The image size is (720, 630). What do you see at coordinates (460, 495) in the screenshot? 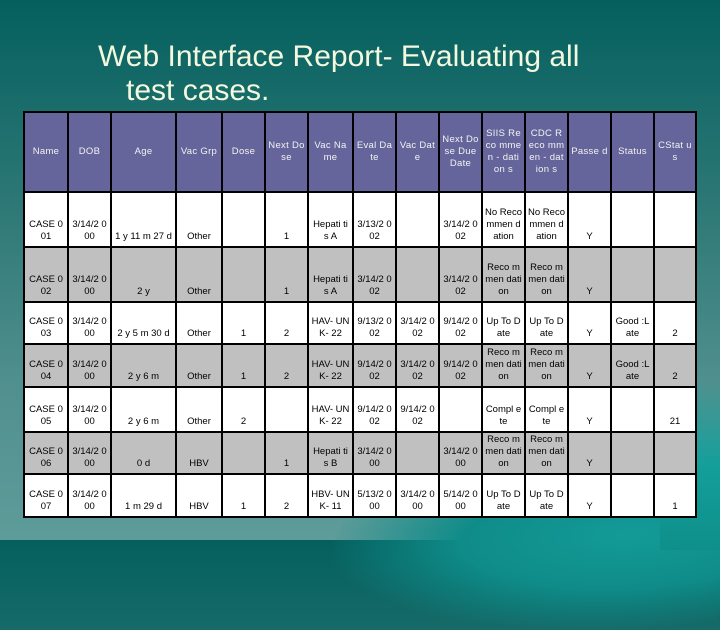
I see `cell-next-dose-due-date: 5/14/2 000` at bounding box center [460, 495].